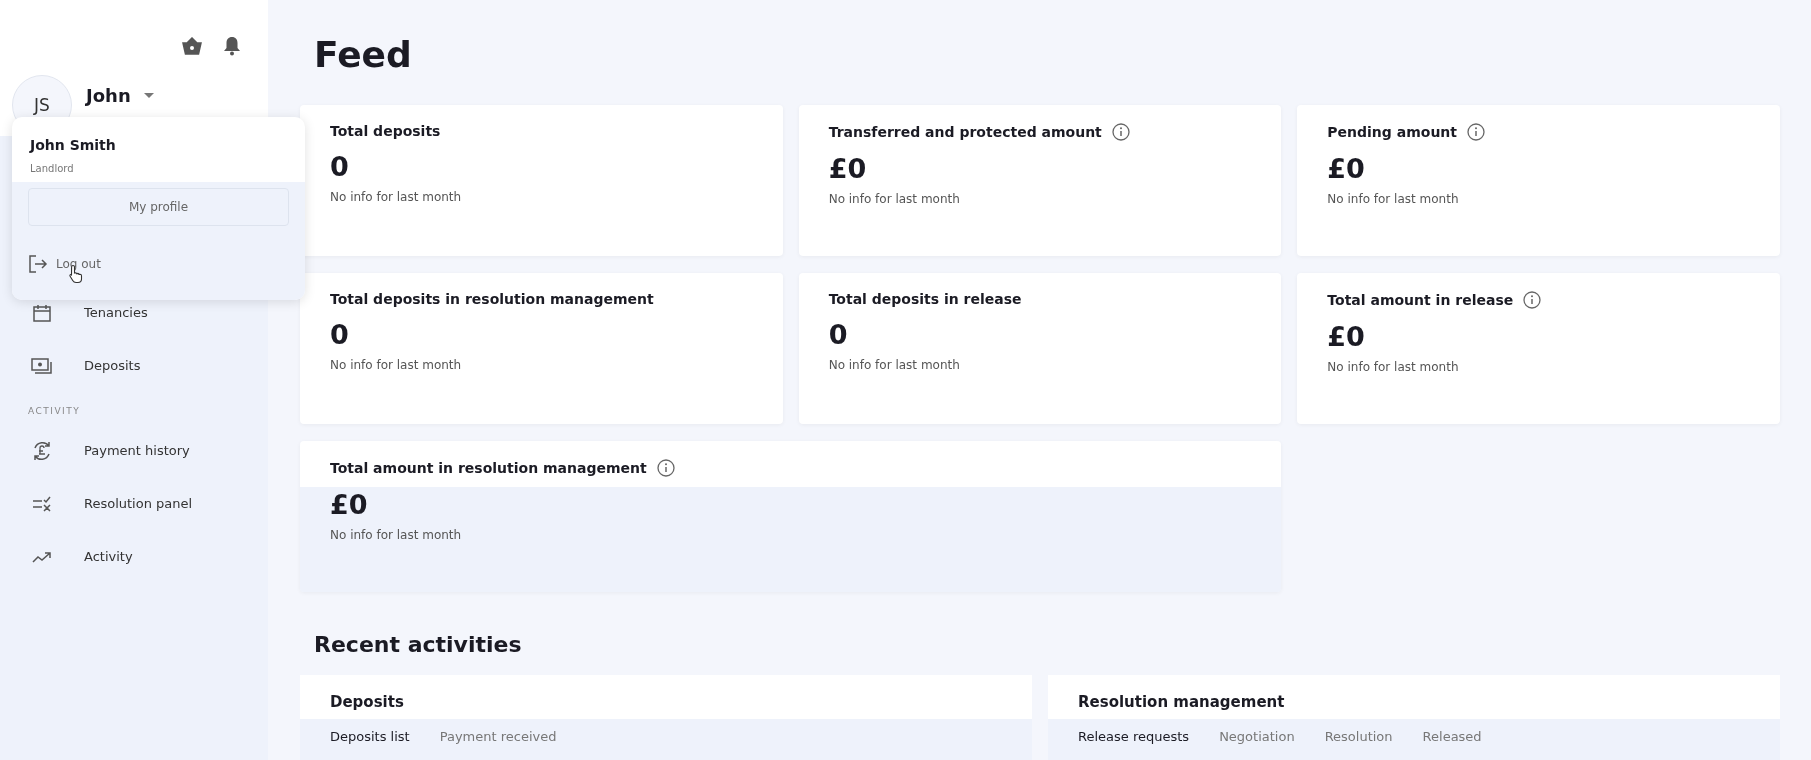 This screenshot has width=1811, height=760. Describe the element at coordinates (367, 702) in the screenshot. I see `panel-title: Deposits` at that location.